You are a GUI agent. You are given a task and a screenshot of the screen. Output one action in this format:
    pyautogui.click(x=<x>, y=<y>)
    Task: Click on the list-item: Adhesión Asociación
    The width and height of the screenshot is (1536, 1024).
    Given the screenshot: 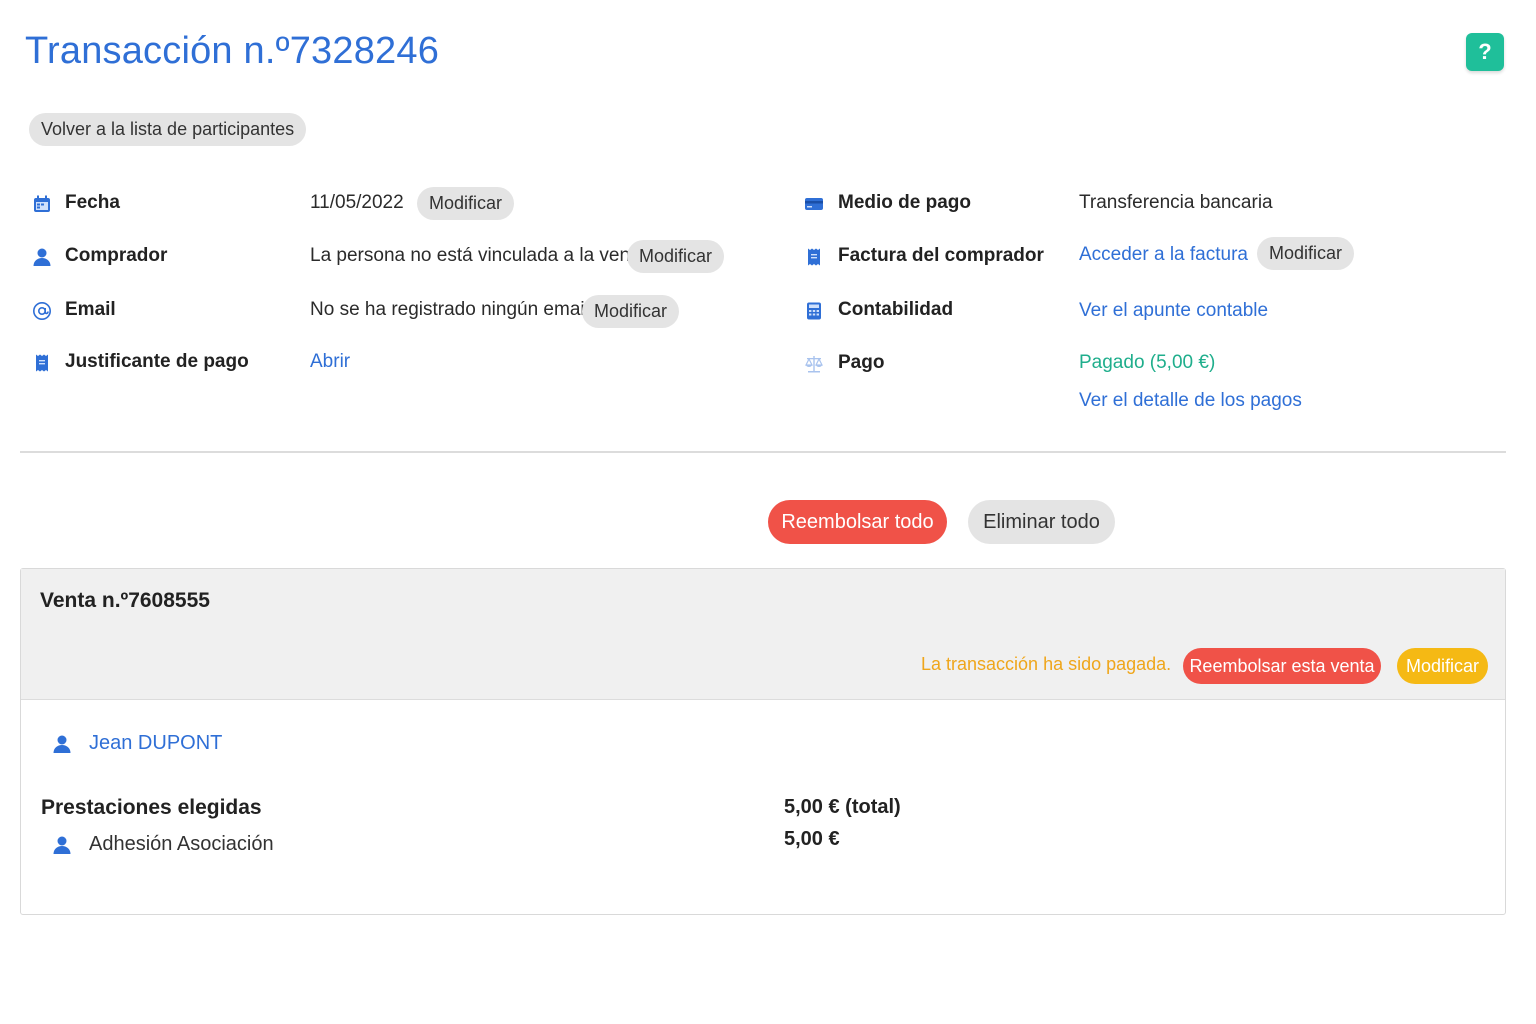 What is the action you would take?
    pyautogui.click(x=162, y=844)
    